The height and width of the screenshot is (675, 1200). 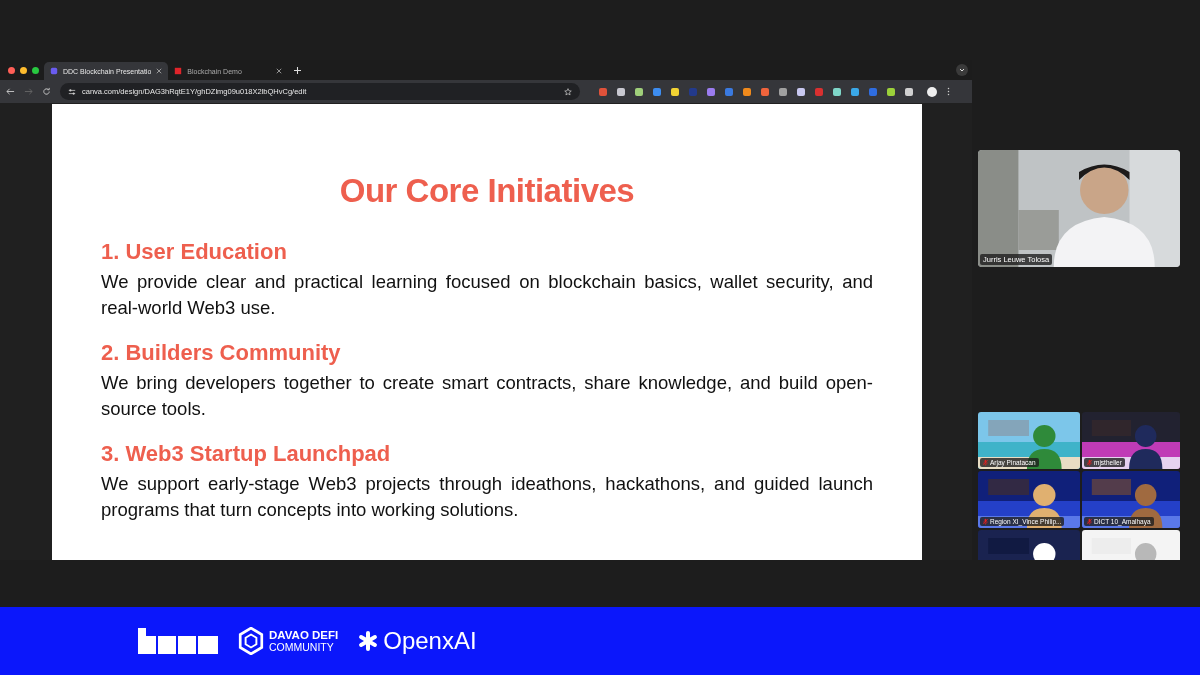 What do you see at coordinates (932, 91) in the screenshot?
I see `profile-avatar-icon` at bounding box center [932, 91].